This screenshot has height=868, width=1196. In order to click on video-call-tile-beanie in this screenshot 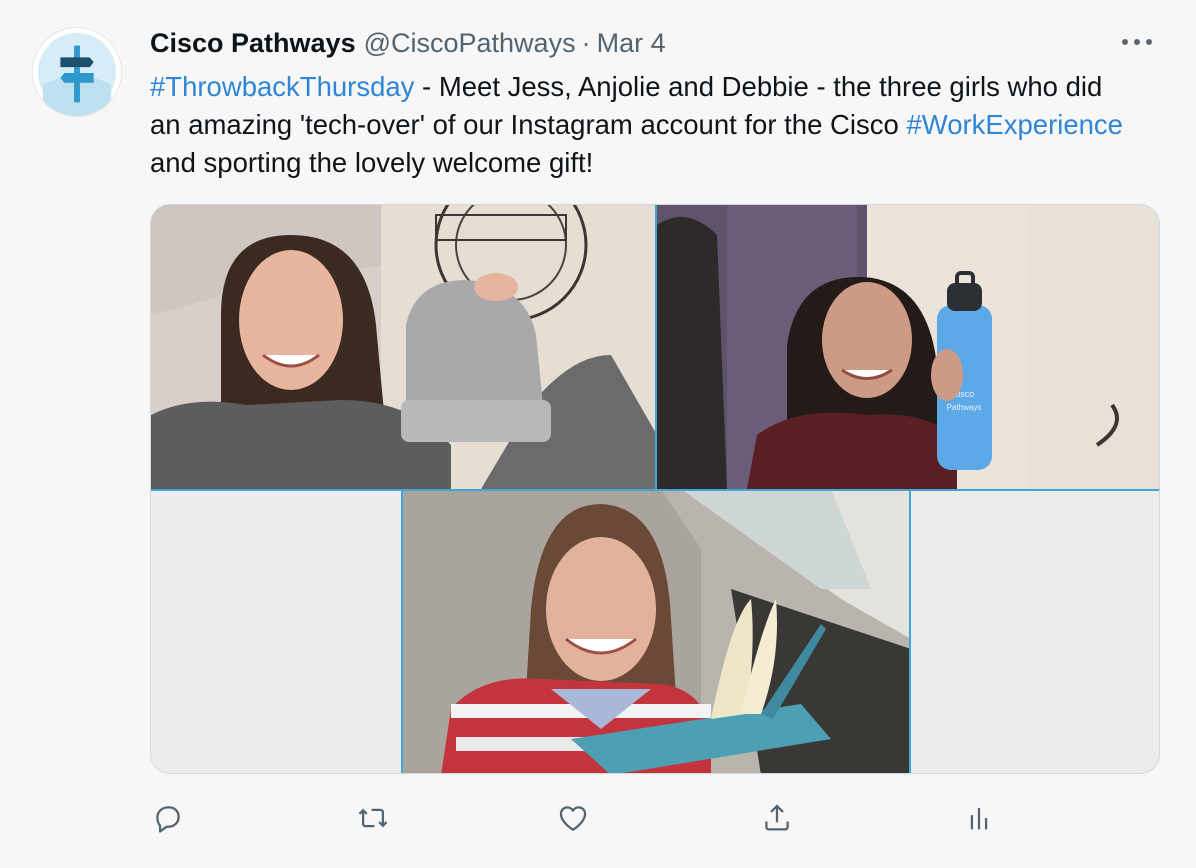, I will do `click(404, 347)`.